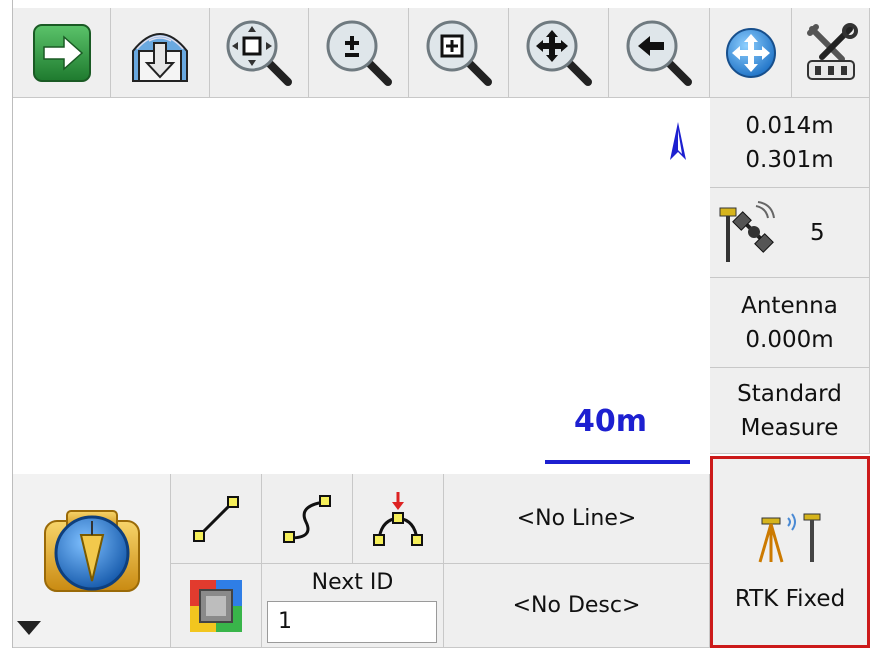  Describe the element at coordinates (29, 628) in the screenshot. I see `dropdown-triangle-icon` at that location.